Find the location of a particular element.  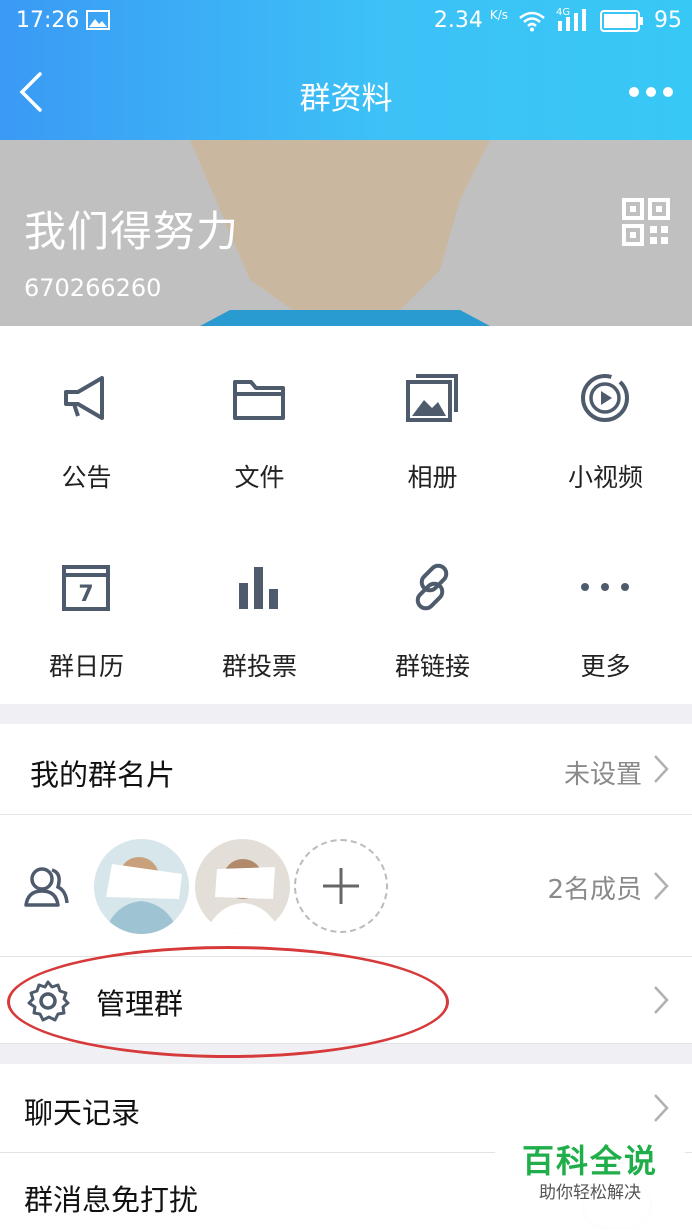

my-group-card-row: 我的群名片 未设置 is located at coordinates (346, 769).